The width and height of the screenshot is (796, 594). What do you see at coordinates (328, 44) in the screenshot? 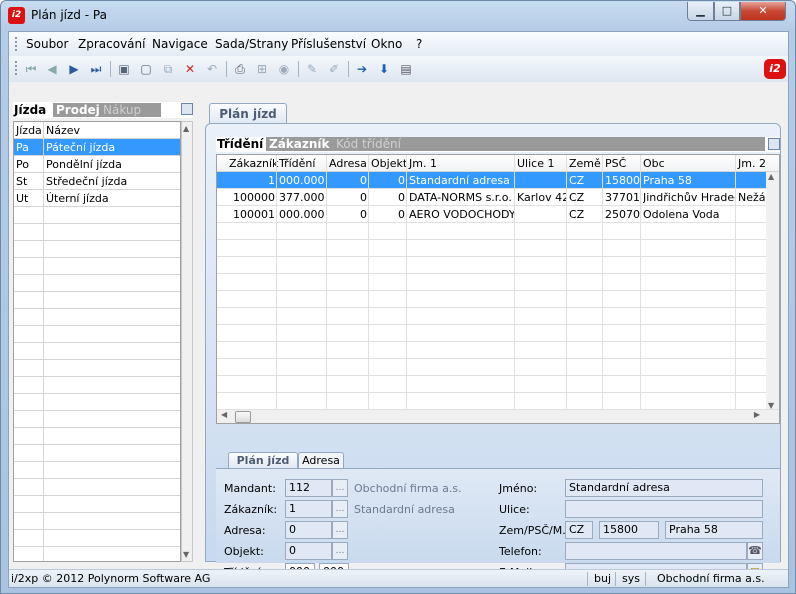
I see `menu-prislusenstvi: Příslušenství` at bounding box center [328, 44].